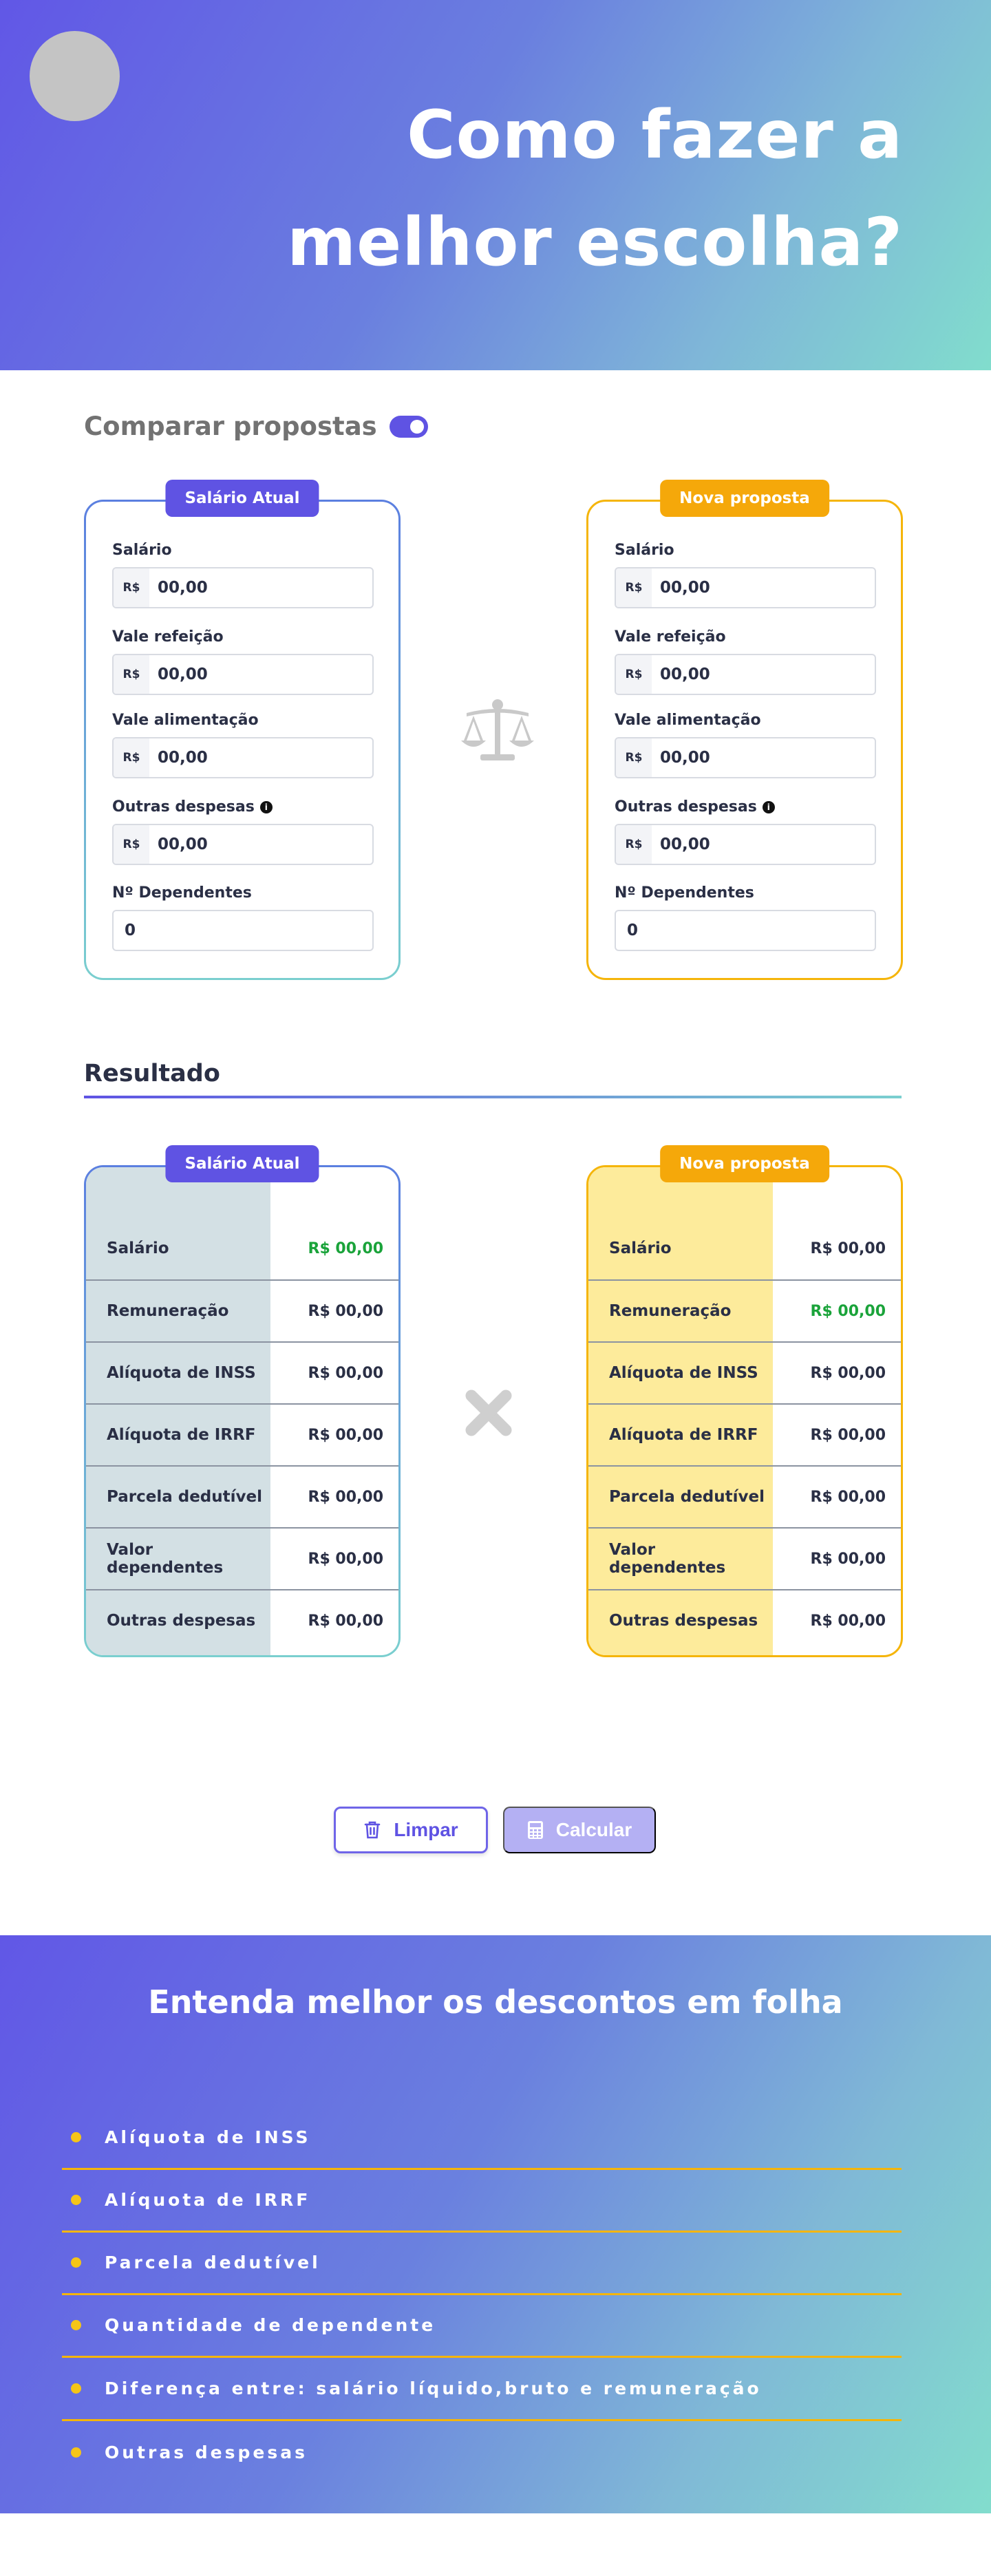  What do you see at coordinates (411, 1830) in the screenshot?
I see `clear-button: Limpar` at bounding box center [411, 1830].